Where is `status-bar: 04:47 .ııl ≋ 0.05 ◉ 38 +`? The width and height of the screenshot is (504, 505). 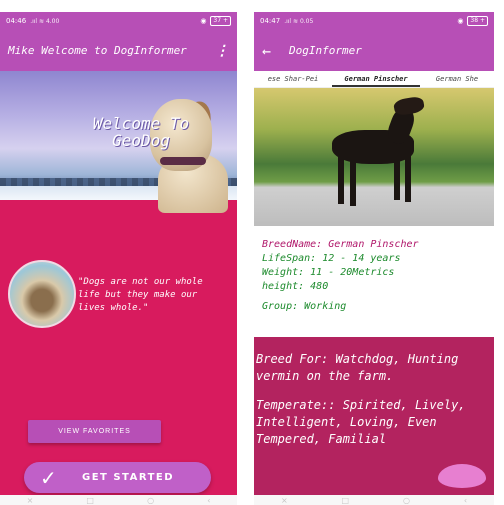 status-bar: 04:47 .ııl ≋ 0.05 ◉ 38 + is located at coordinates (374, 21).